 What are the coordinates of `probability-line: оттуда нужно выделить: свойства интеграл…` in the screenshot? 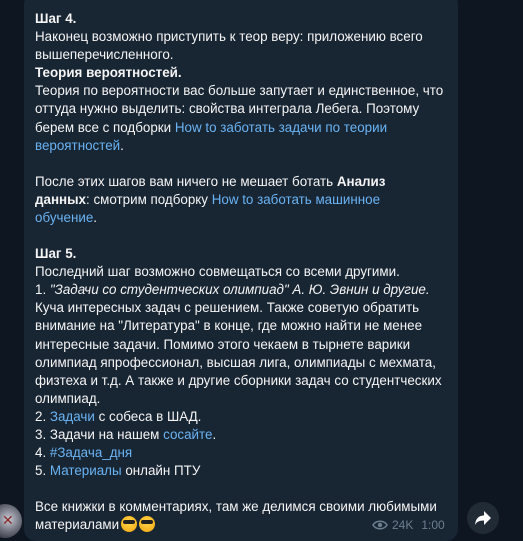 It's located at (227, 109).